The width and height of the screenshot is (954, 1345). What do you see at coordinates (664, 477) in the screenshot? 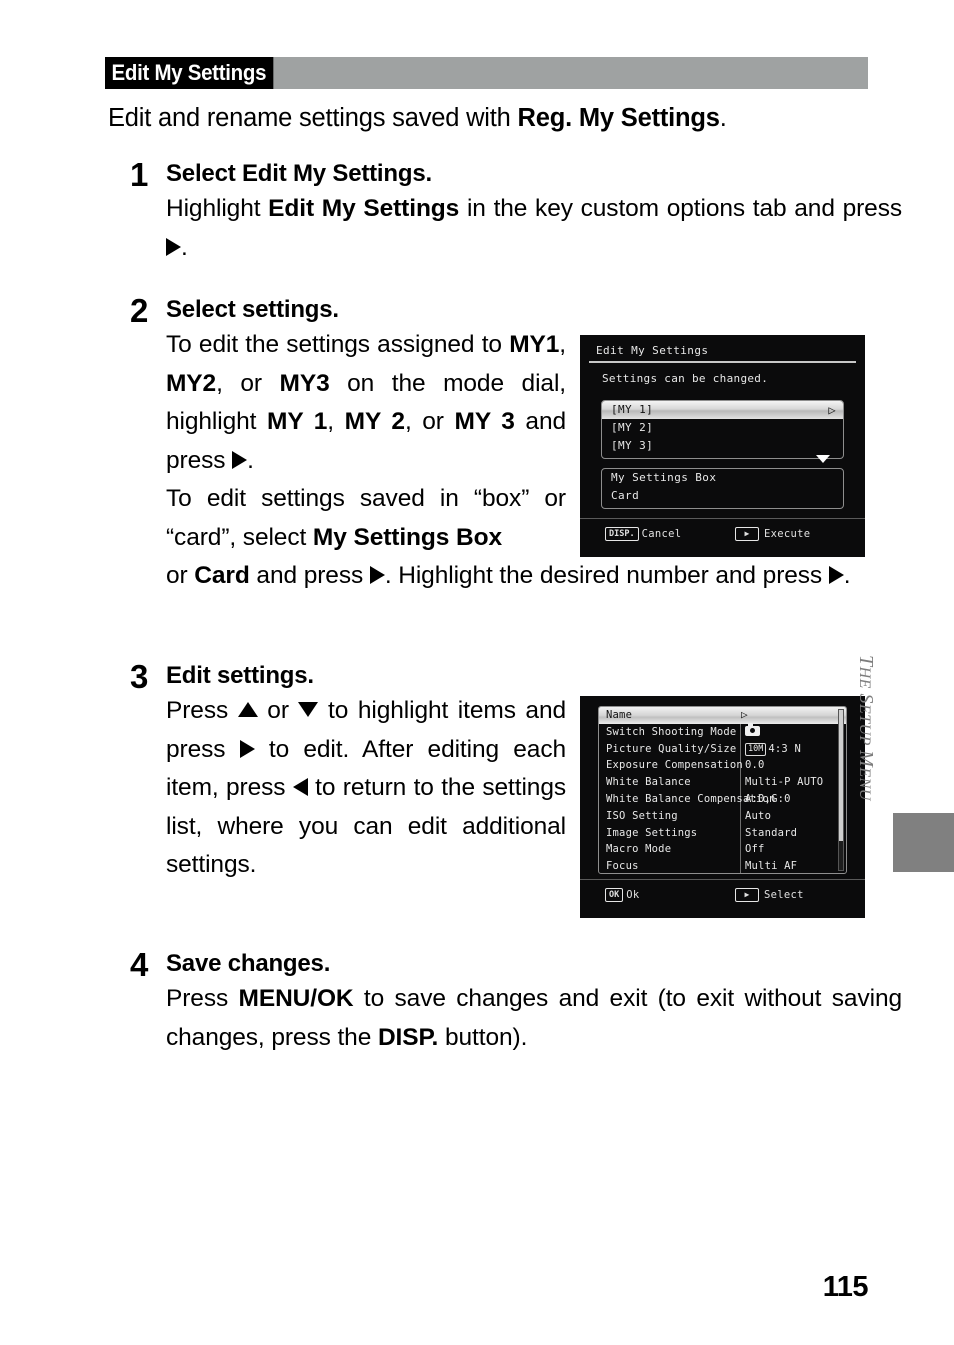
I see `lcd1-dest-box-label: My Settings Box` at bounding box center [664, 477].